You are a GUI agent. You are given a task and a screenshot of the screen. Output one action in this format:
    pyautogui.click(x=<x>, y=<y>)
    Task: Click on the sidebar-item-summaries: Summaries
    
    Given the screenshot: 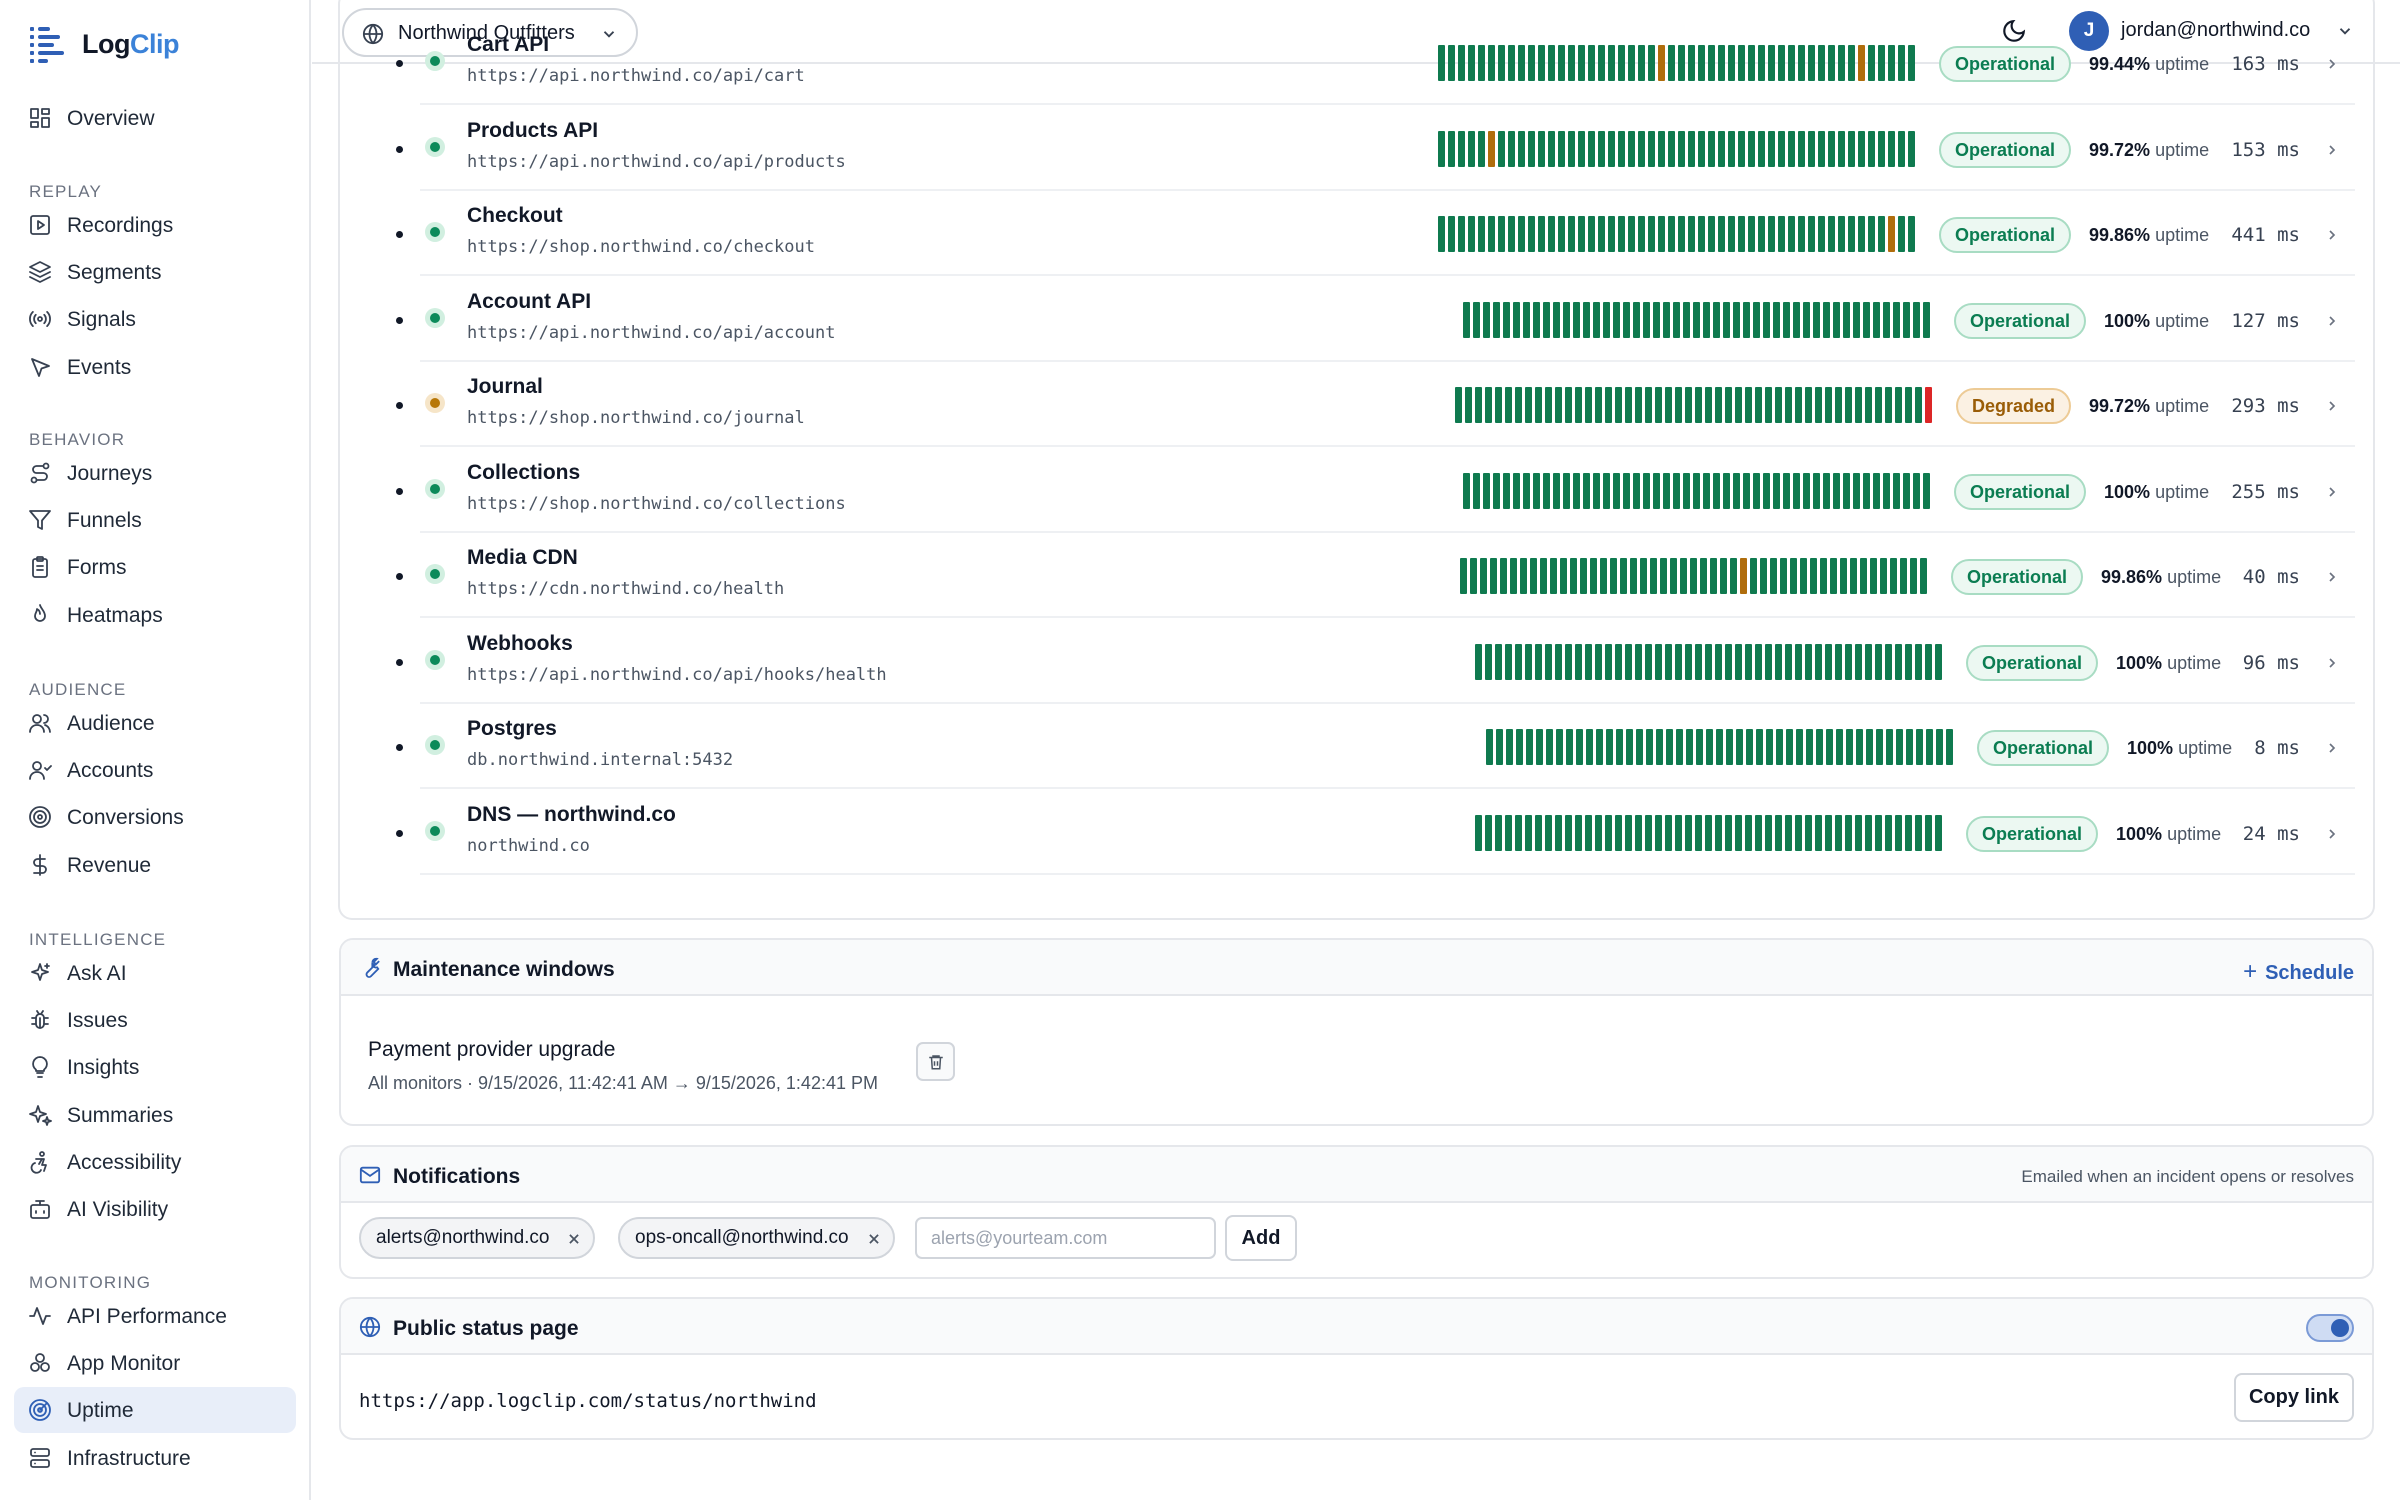 What is the action you would take?
    pyautogui.click(x=155, y=1115)
    